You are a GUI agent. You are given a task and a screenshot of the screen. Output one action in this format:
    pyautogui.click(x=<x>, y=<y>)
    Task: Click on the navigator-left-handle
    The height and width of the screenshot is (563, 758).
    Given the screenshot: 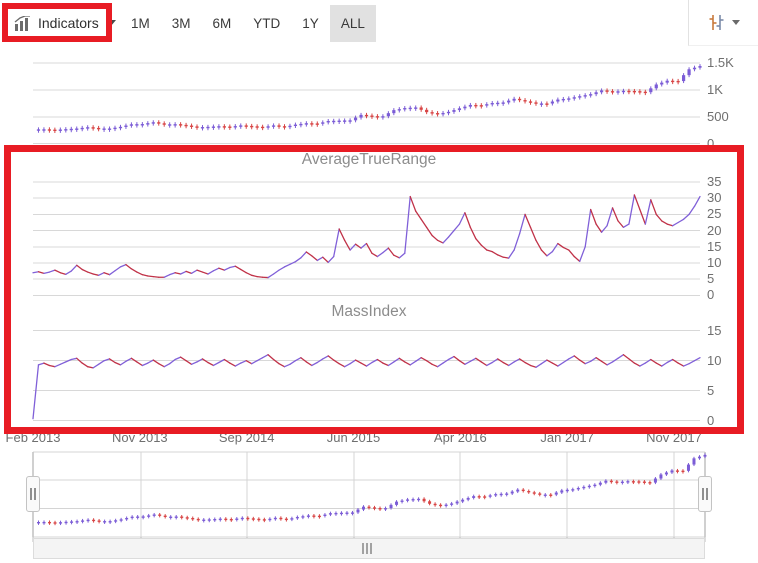 What is the action you would take?
    pyautogui.click(x=33, y=494)
    